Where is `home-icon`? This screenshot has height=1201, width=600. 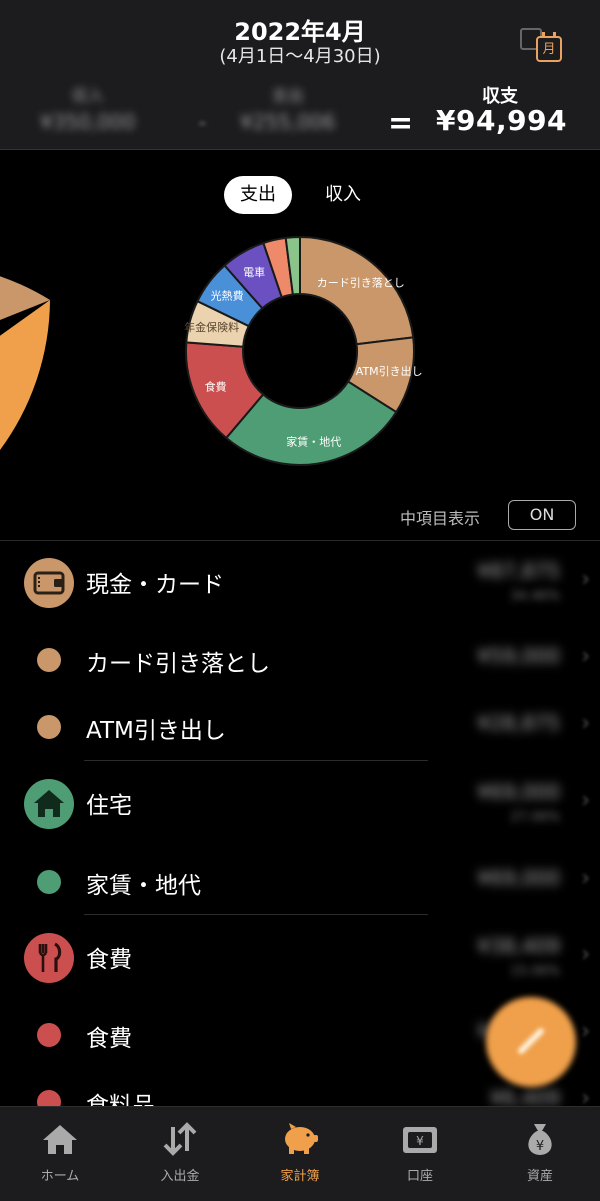
home-icon is located at coordinates (60, 1139).